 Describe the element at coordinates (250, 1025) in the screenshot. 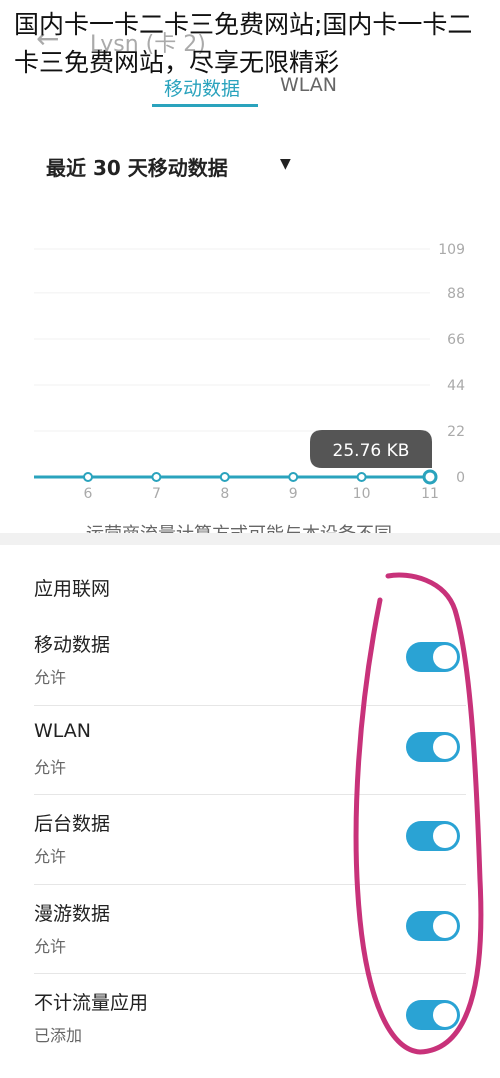

I see `setting-row: 不计流量应用 已添加` at that location.